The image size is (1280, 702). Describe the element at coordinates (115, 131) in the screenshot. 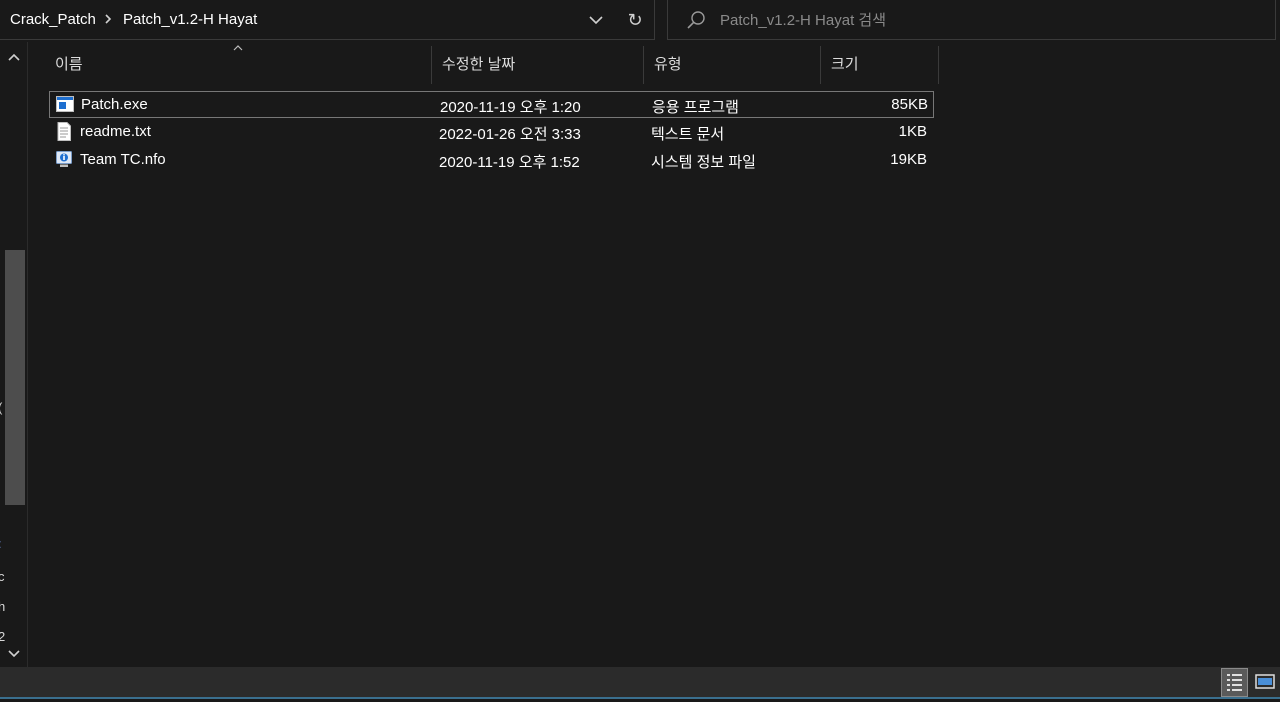

I see `file-name: readme.txt` at that location.